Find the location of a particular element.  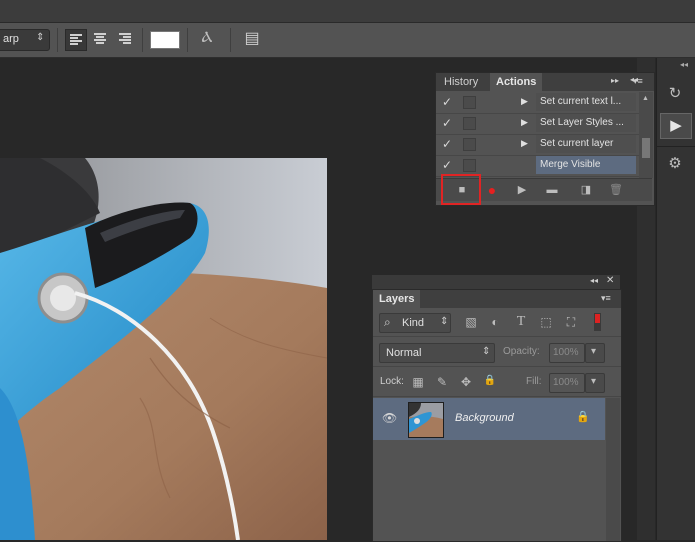

warp-text-button: Ⲁ is located at coordinates (207, 39).